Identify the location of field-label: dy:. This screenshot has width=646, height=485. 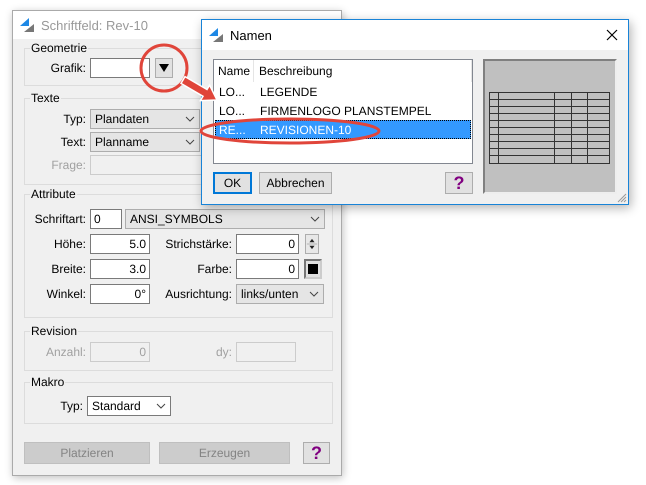
(223, 352).